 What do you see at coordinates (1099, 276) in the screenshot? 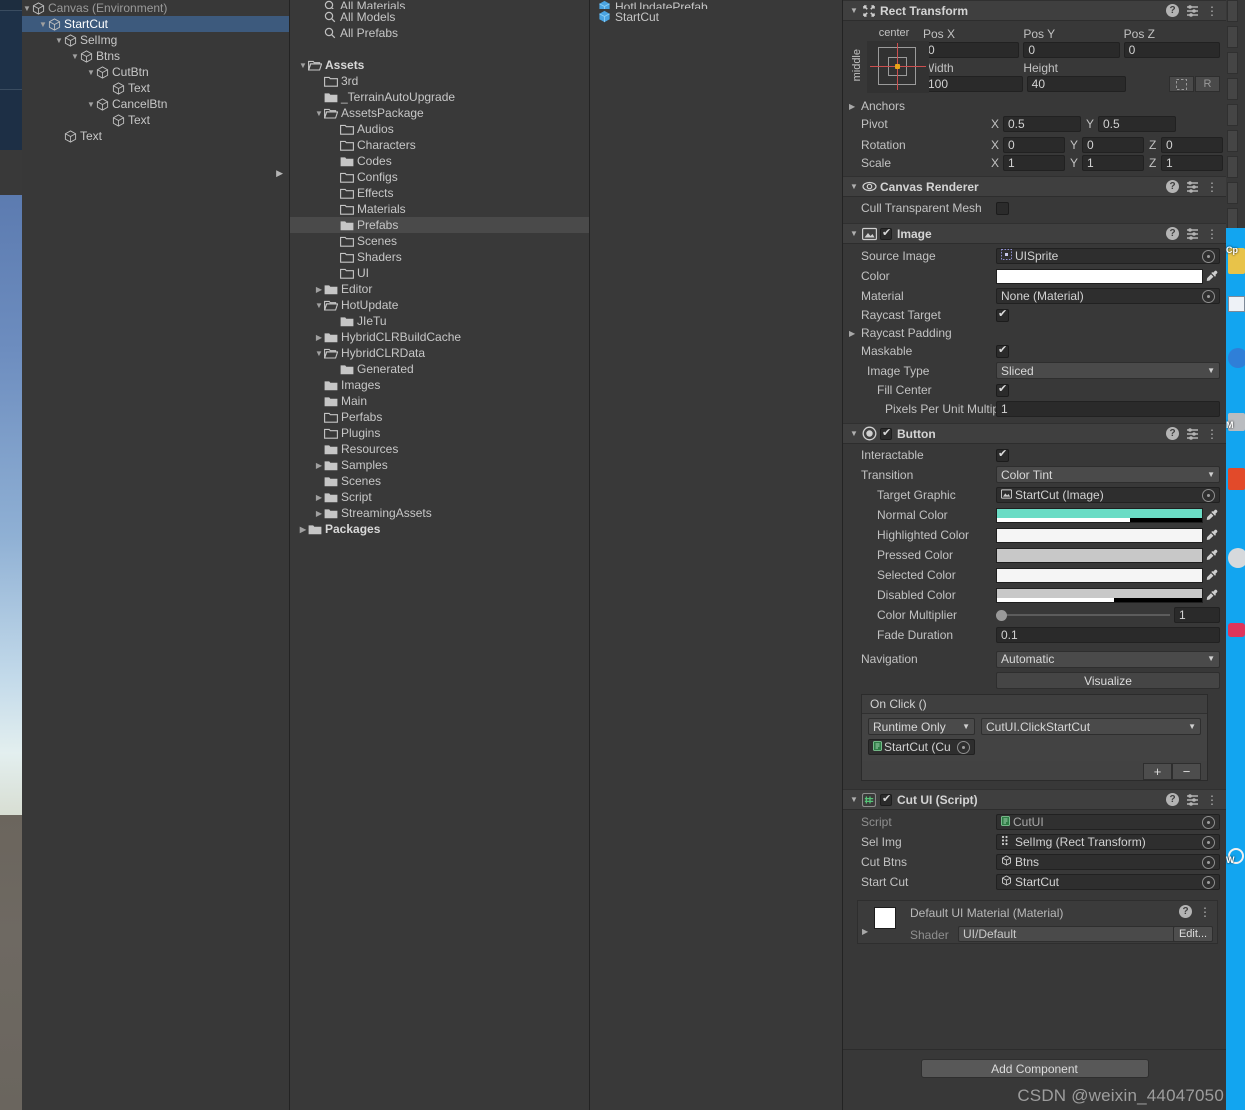
I see `image-color-swatch` at bounding box center [1099, 276].